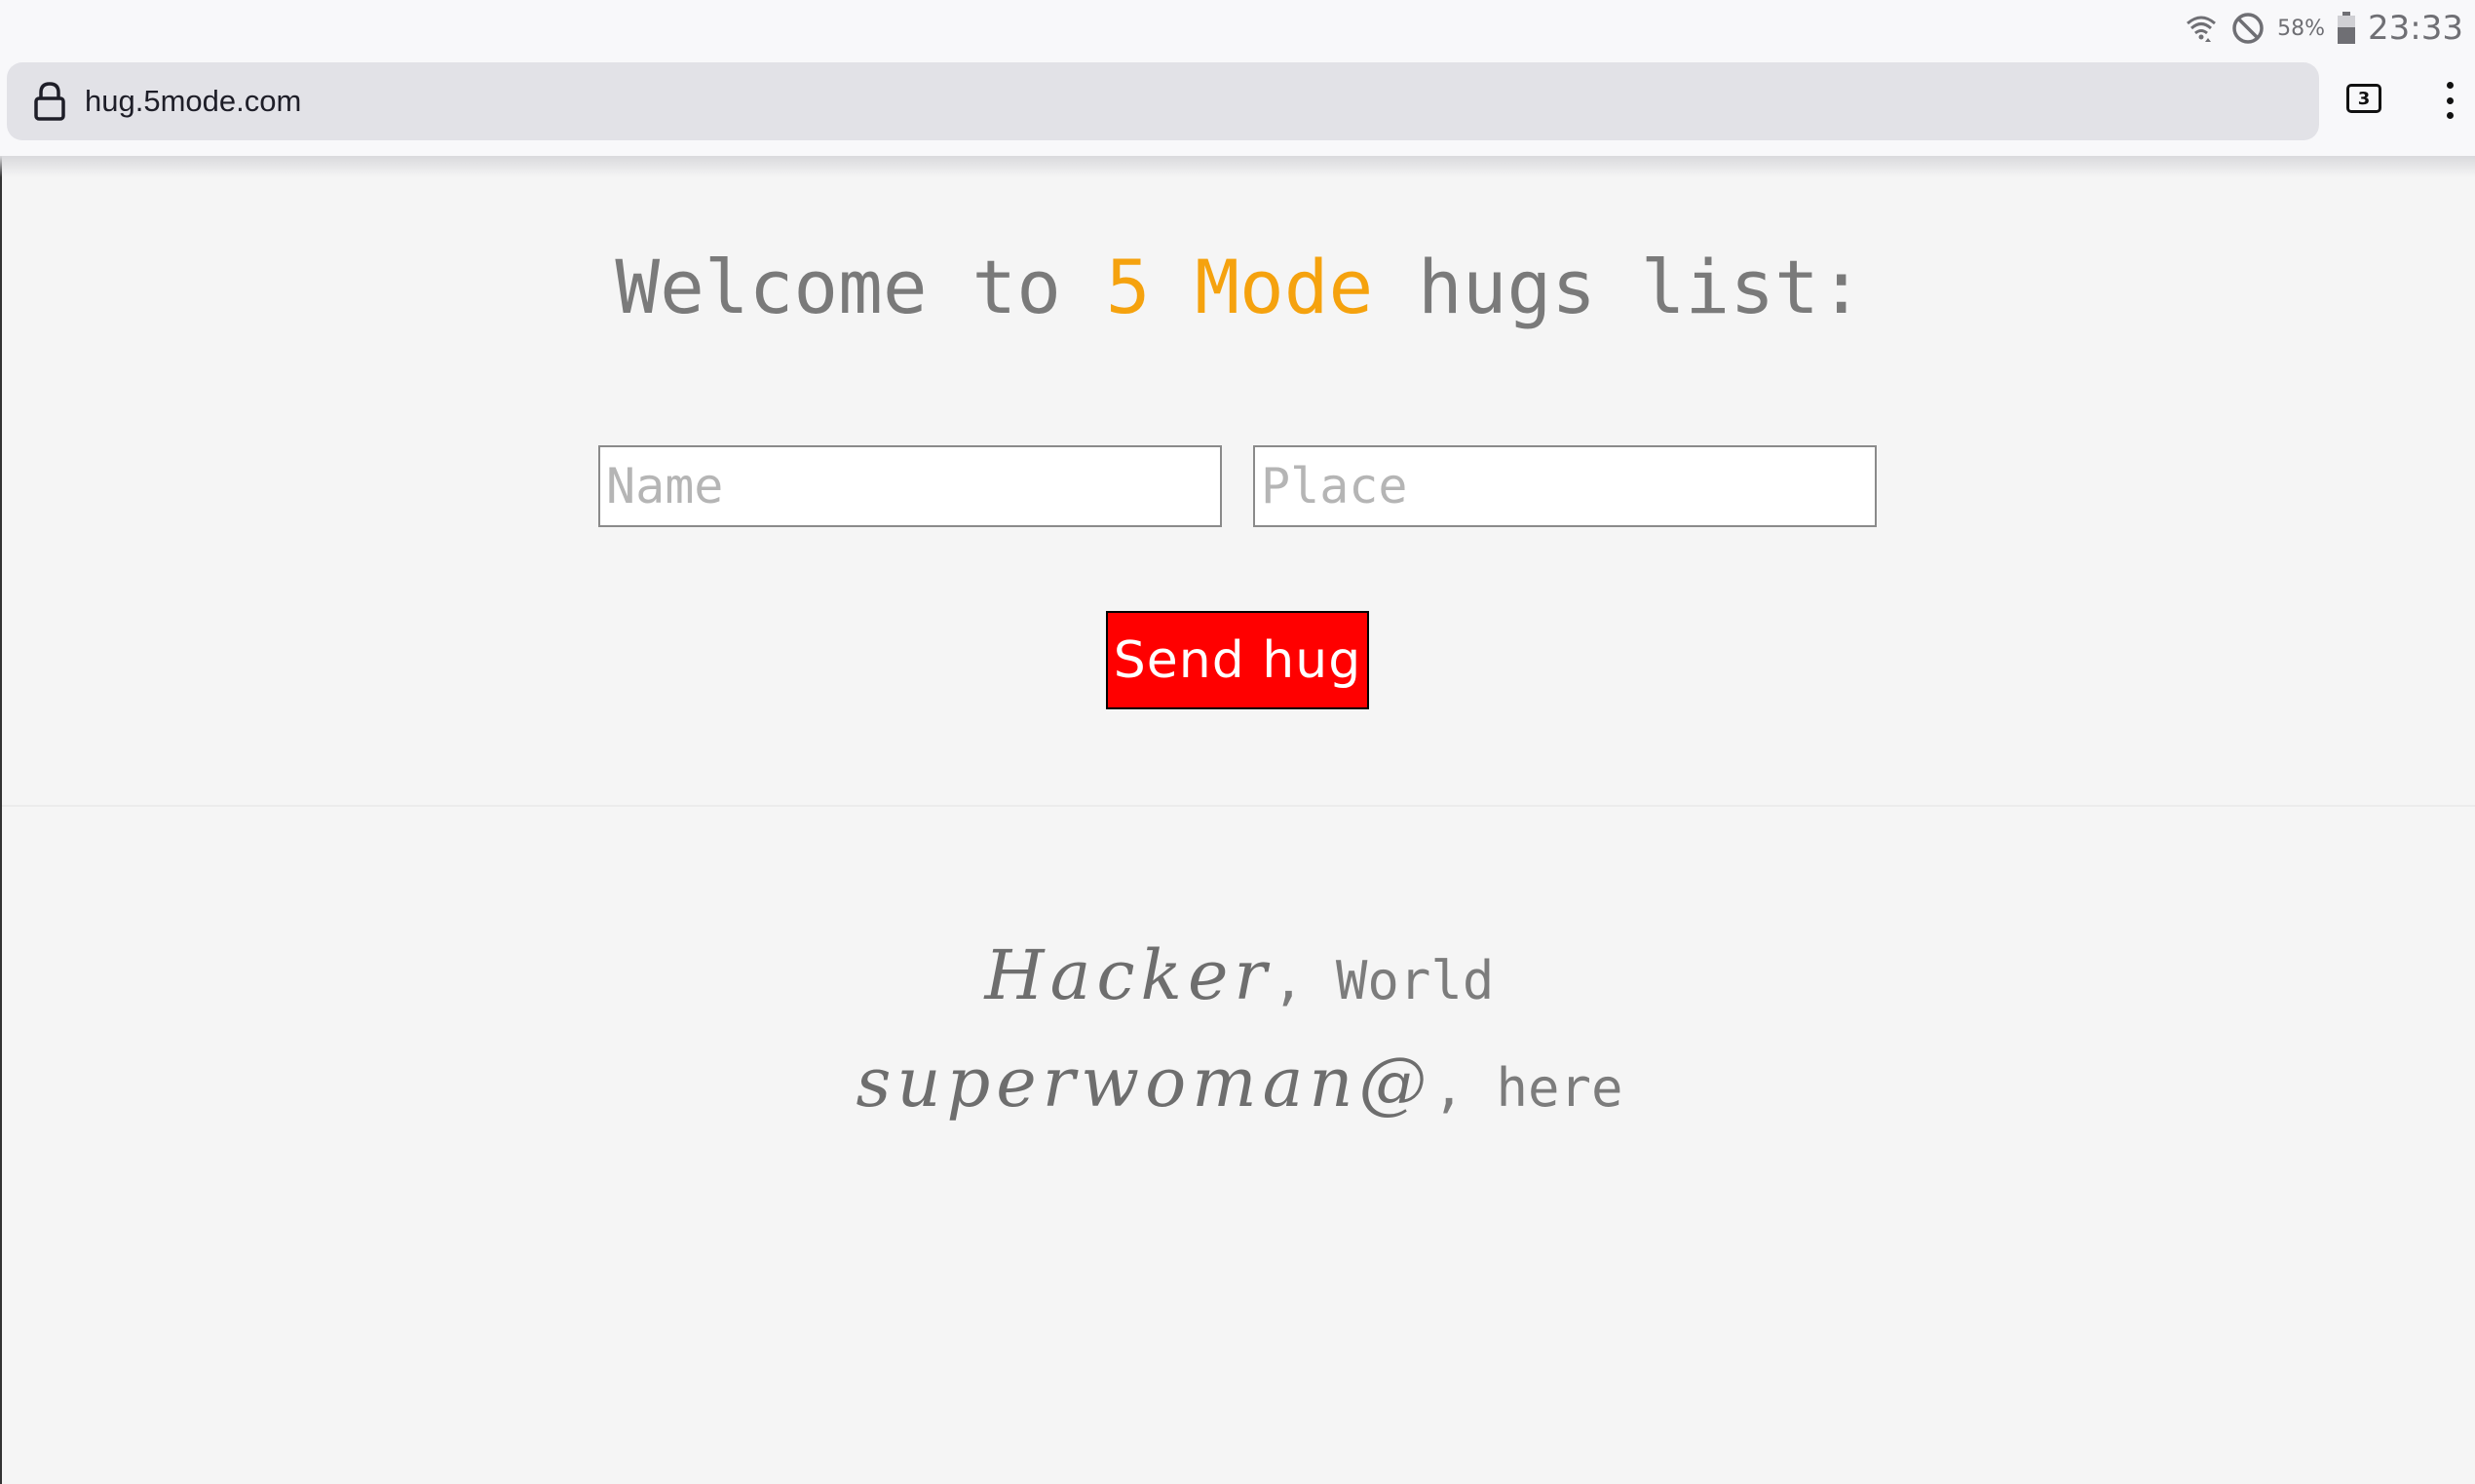 This screenshot has width=2475, height=1484. Describe the element at coordinates (1238, 806) in the screenshot. I see `divider` at that location.